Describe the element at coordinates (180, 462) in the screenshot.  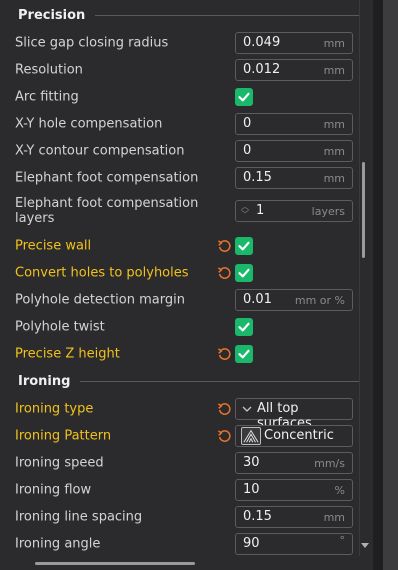
I see `row-ironing-speed: Ironing speed 30 mm/s` at that location.